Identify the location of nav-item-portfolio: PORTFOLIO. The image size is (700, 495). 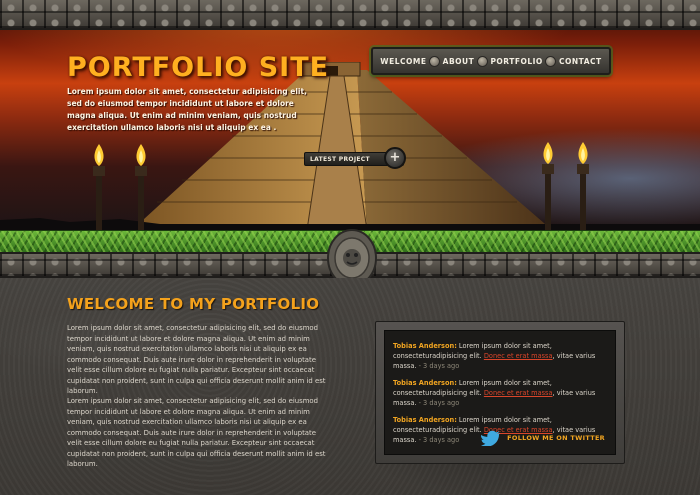
(516, 61).